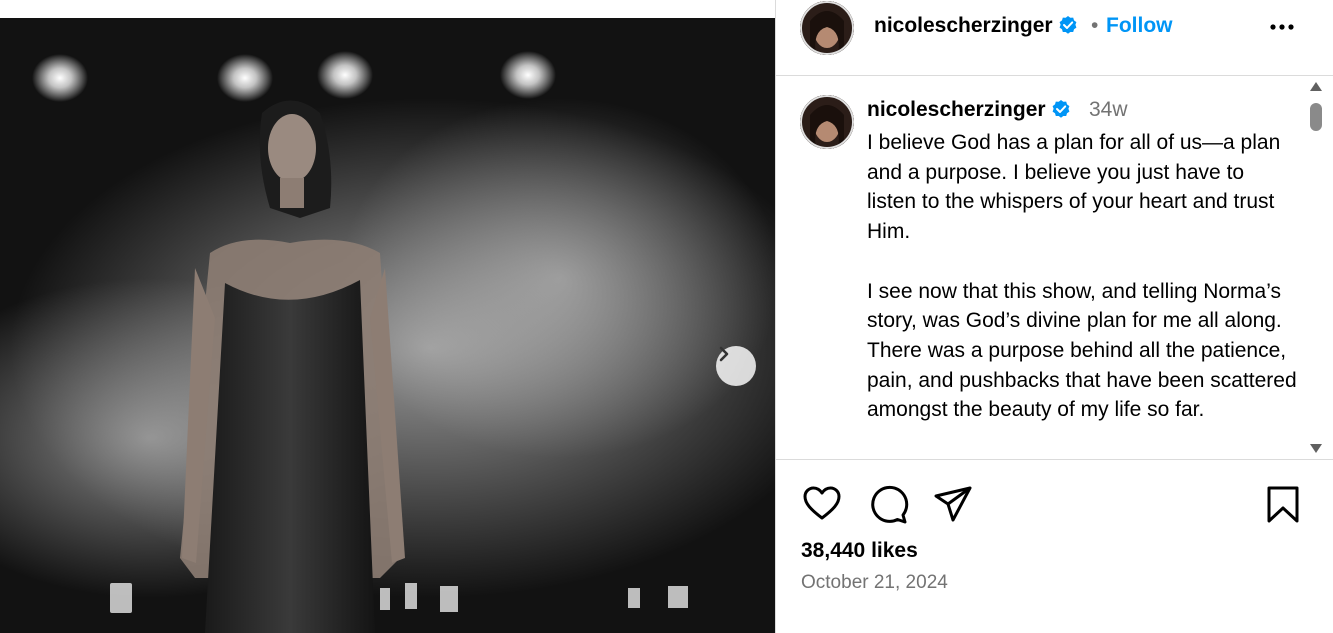 The width and height of the screenshot is (1333, 633). Describe the element at coordinates (953, 504) in the screenshot. I see `share-icon` at that location.